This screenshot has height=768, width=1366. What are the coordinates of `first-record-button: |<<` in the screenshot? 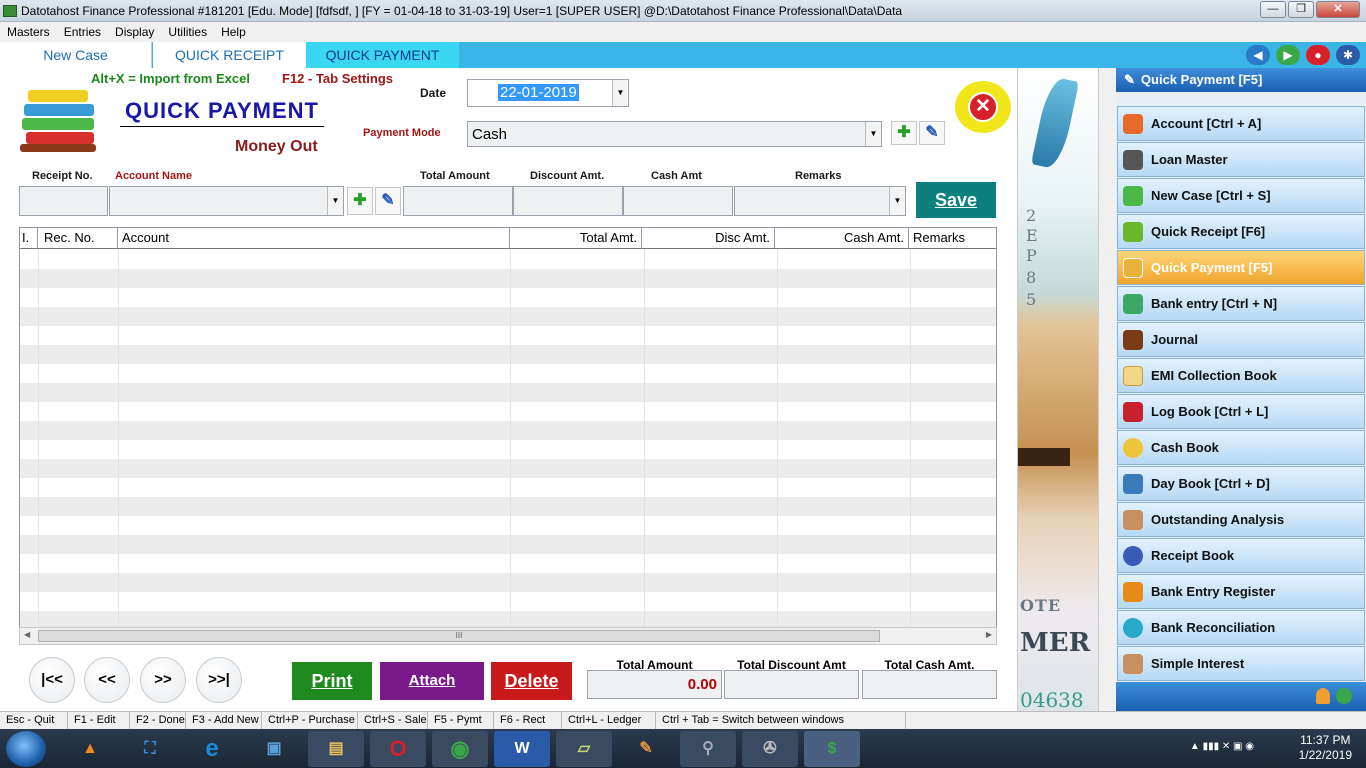 It's located at (52, 680).